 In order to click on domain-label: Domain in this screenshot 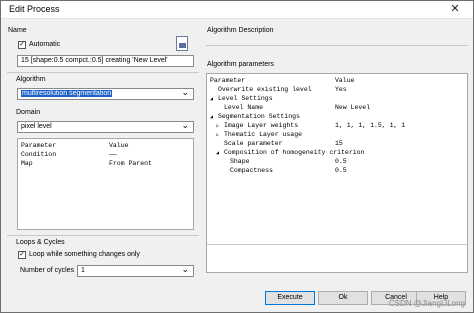, I will do `click(28, 112)`.